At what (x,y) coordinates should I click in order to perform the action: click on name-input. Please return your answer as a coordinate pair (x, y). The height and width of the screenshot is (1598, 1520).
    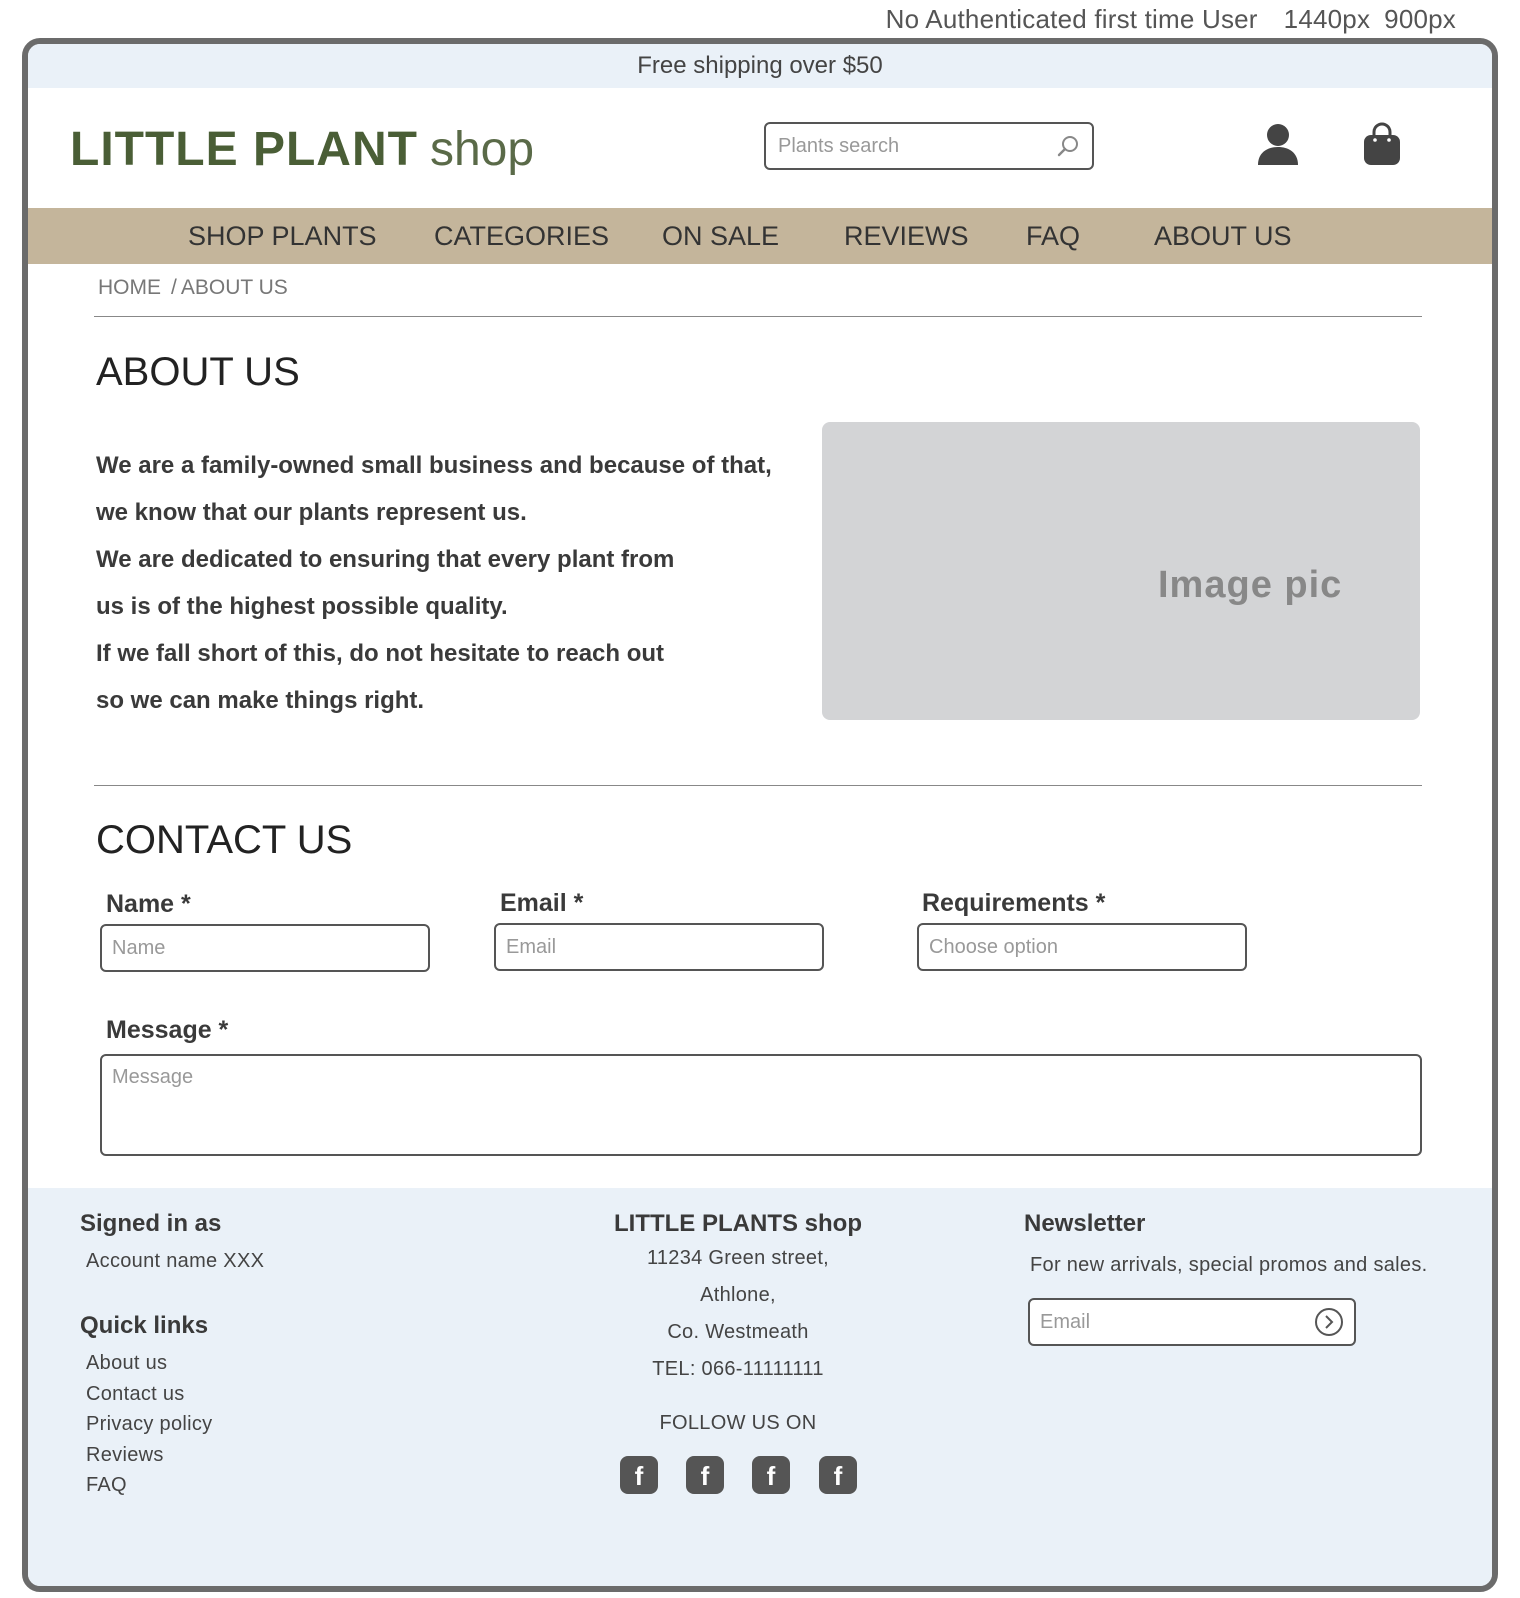
    Looking at the image, I should click on (265, 948).